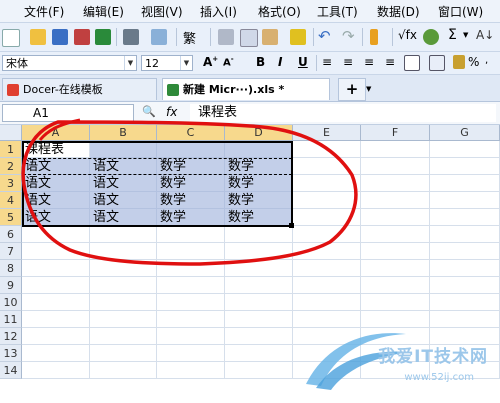  What do you see at coordinates (11, 268) in the screenshot?
I see `row-header: 8` at bounding box center [11, 268].